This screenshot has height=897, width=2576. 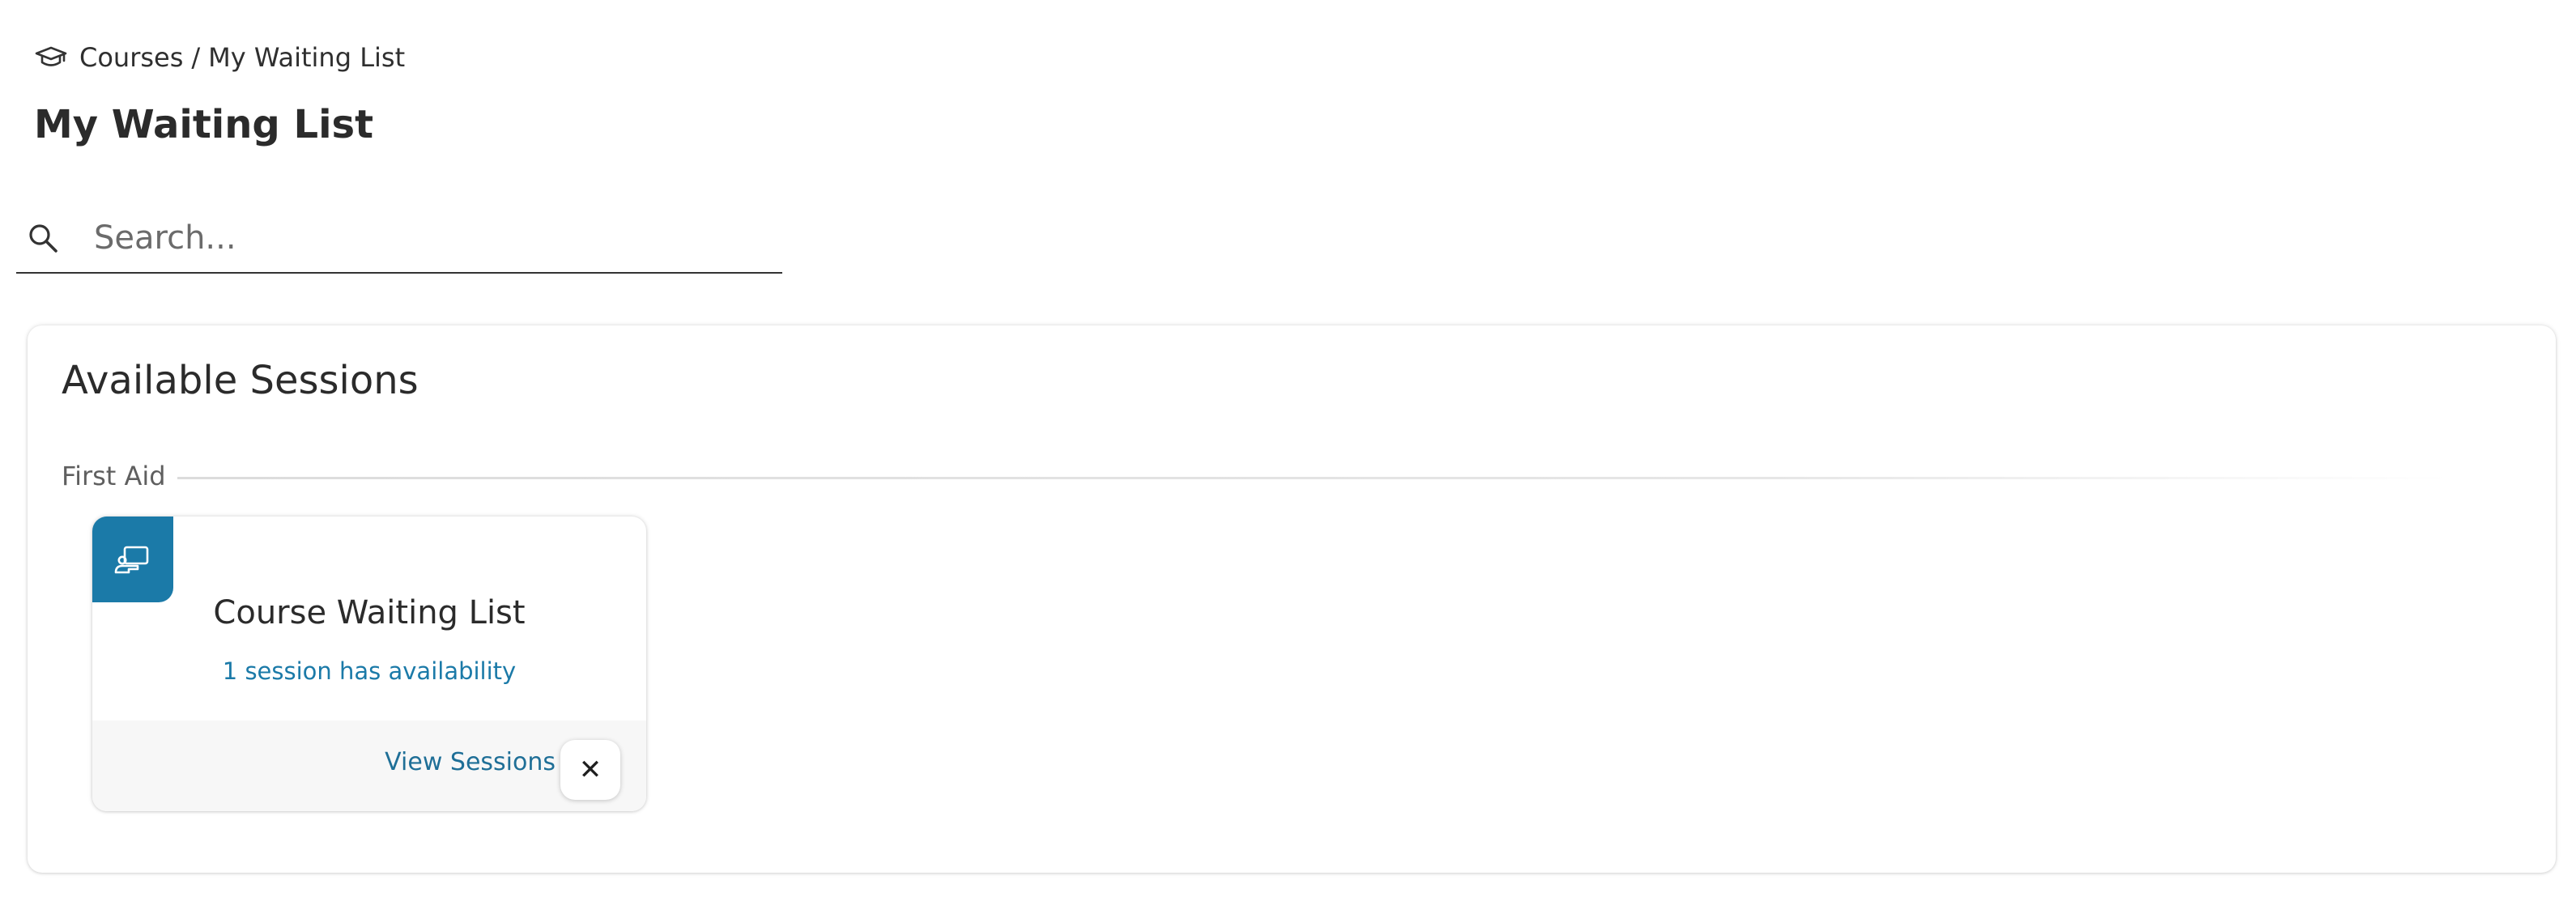 I want to click on remove-button: ✕, so click(x=590, y=770).